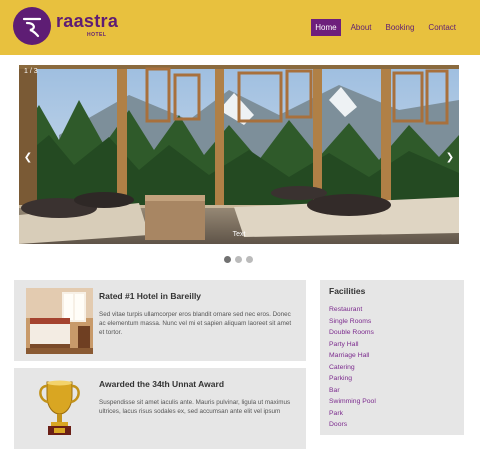 Image resolution: width=480 pixels, height=456 pixels. I want to click on slide-caption: Text, so click(239, 234).